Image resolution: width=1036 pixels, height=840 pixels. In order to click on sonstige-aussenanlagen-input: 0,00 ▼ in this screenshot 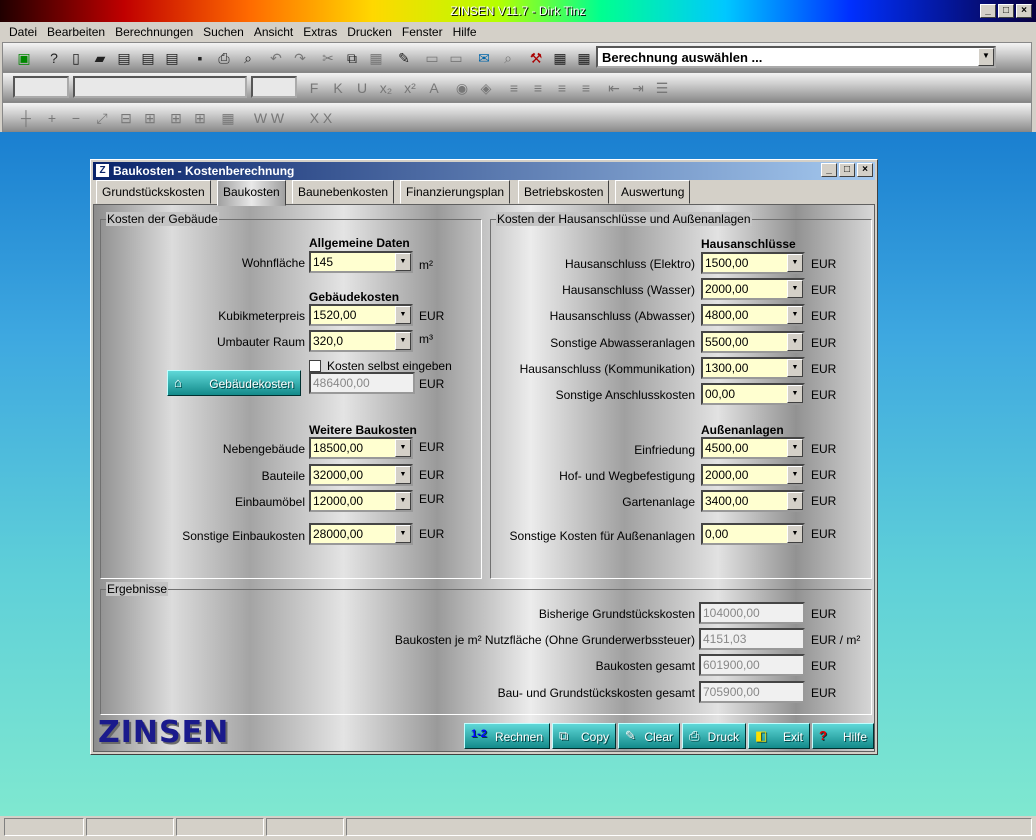, I will do `click(753, 534)`.